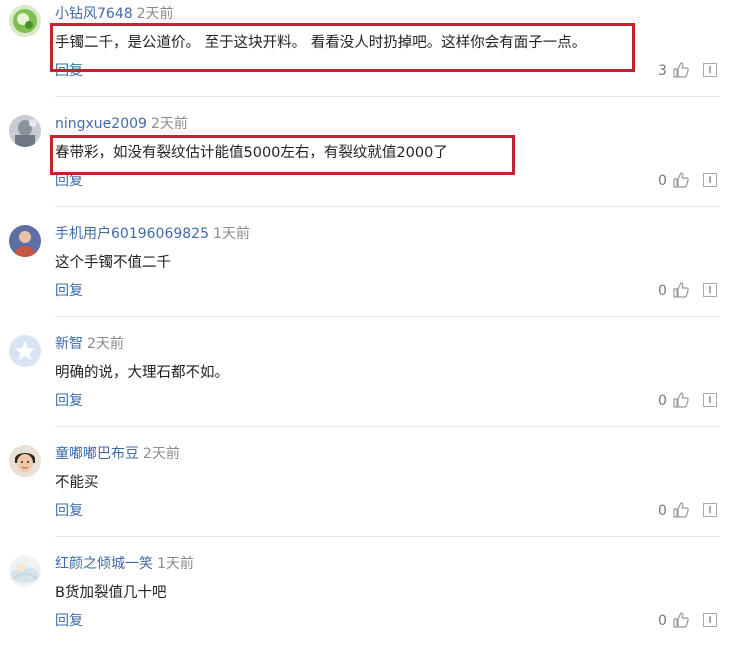  Describe the element at coordinates (321, 43) in the screenshot. I see `comment-text: 手镯二千，是公道价。 至于这块开料。 看看没人时扔掉吧。这样你会有面子一点。` at that location.